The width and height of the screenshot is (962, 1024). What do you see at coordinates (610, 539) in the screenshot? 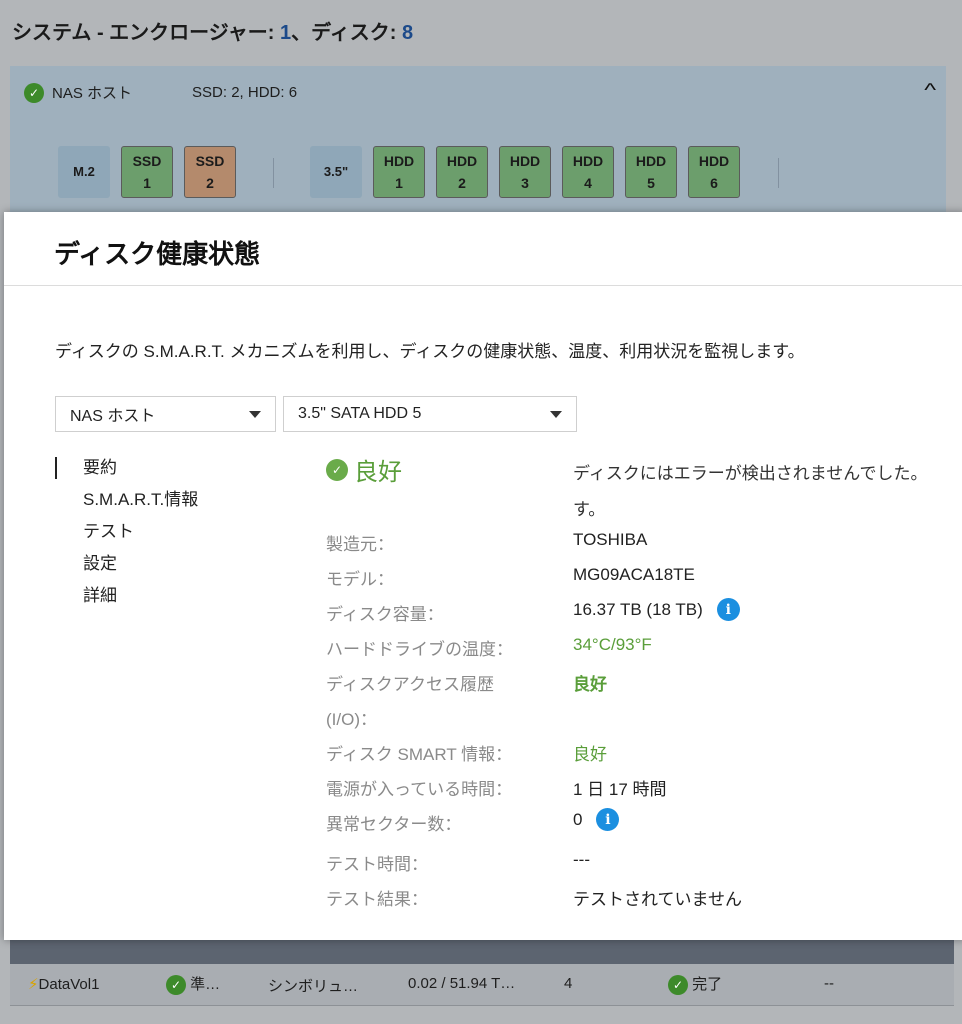
I see `manufacturer-value: TOSHIBA` at bounding box center [610, 539].